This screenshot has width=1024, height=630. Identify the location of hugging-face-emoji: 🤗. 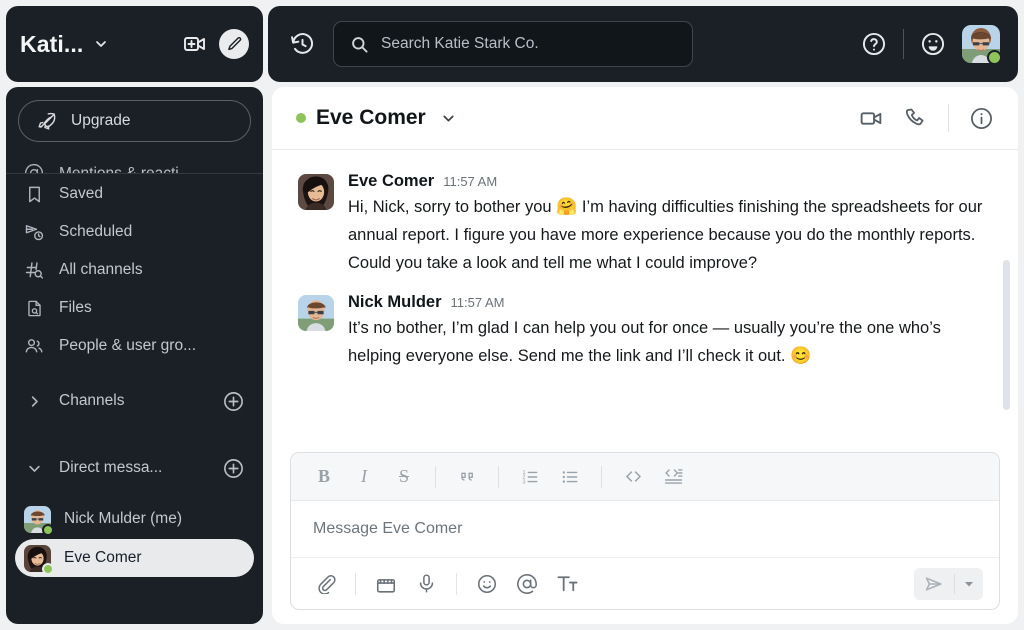
(567, 206).